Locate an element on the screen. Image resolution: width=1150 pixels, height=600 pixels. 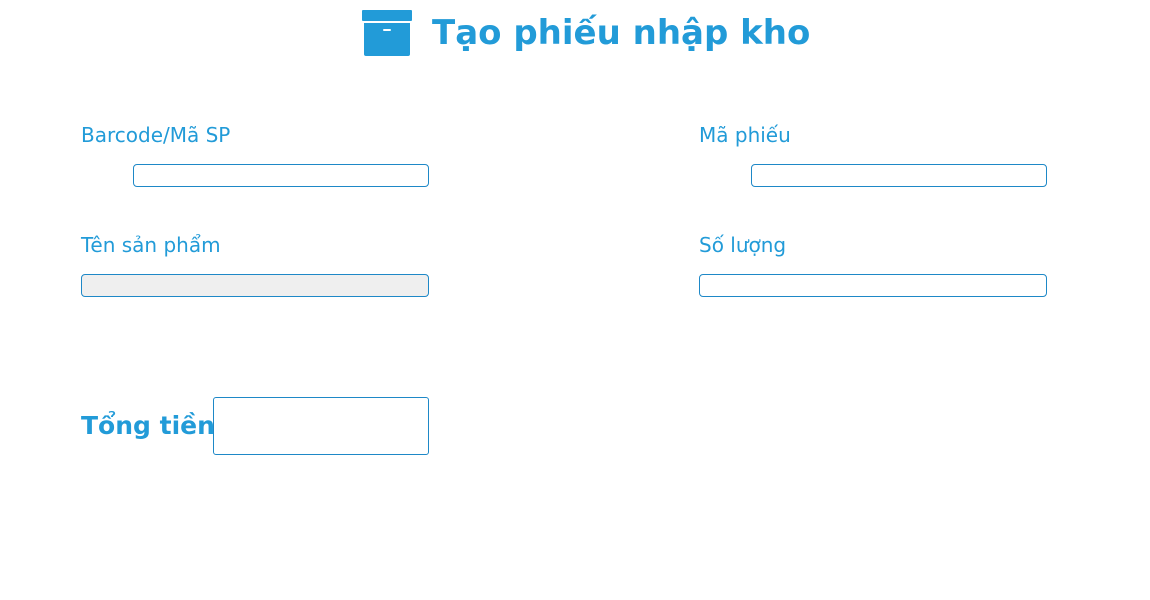
barcode-input is located at coordinates (281, 175).